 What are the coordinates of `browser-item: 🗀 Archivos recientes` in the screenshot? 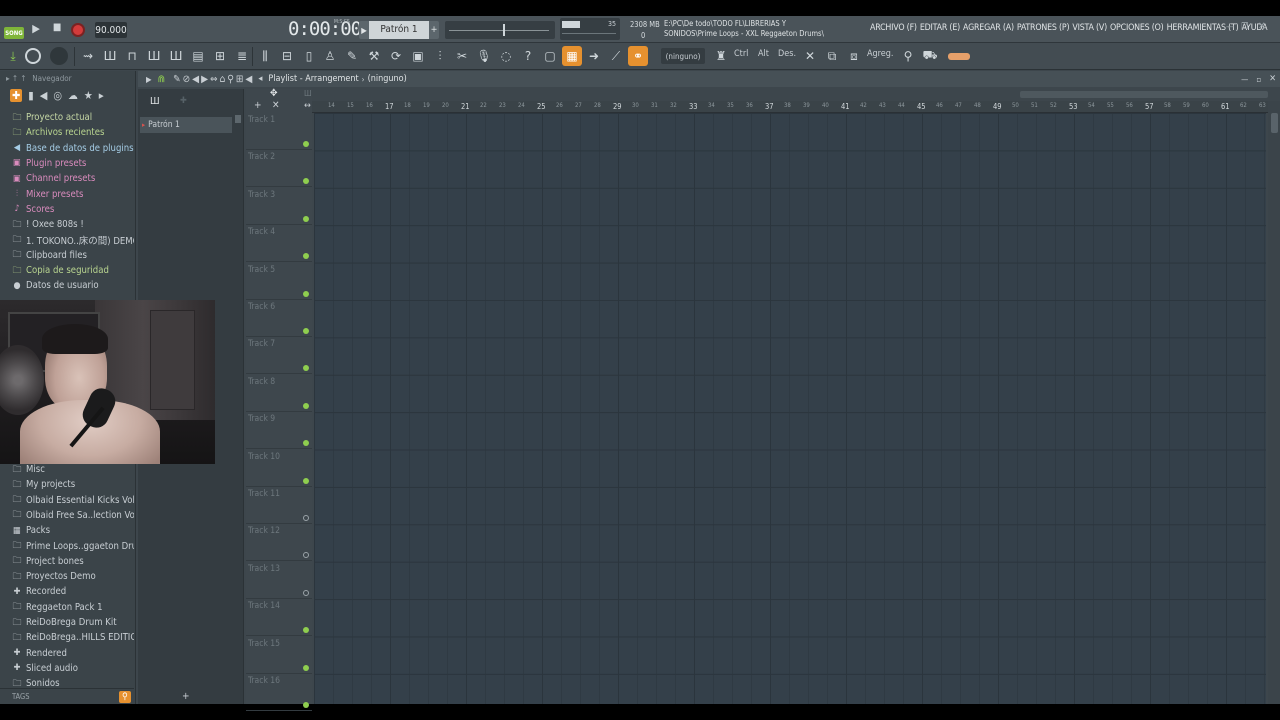 It's located at (67, 132).